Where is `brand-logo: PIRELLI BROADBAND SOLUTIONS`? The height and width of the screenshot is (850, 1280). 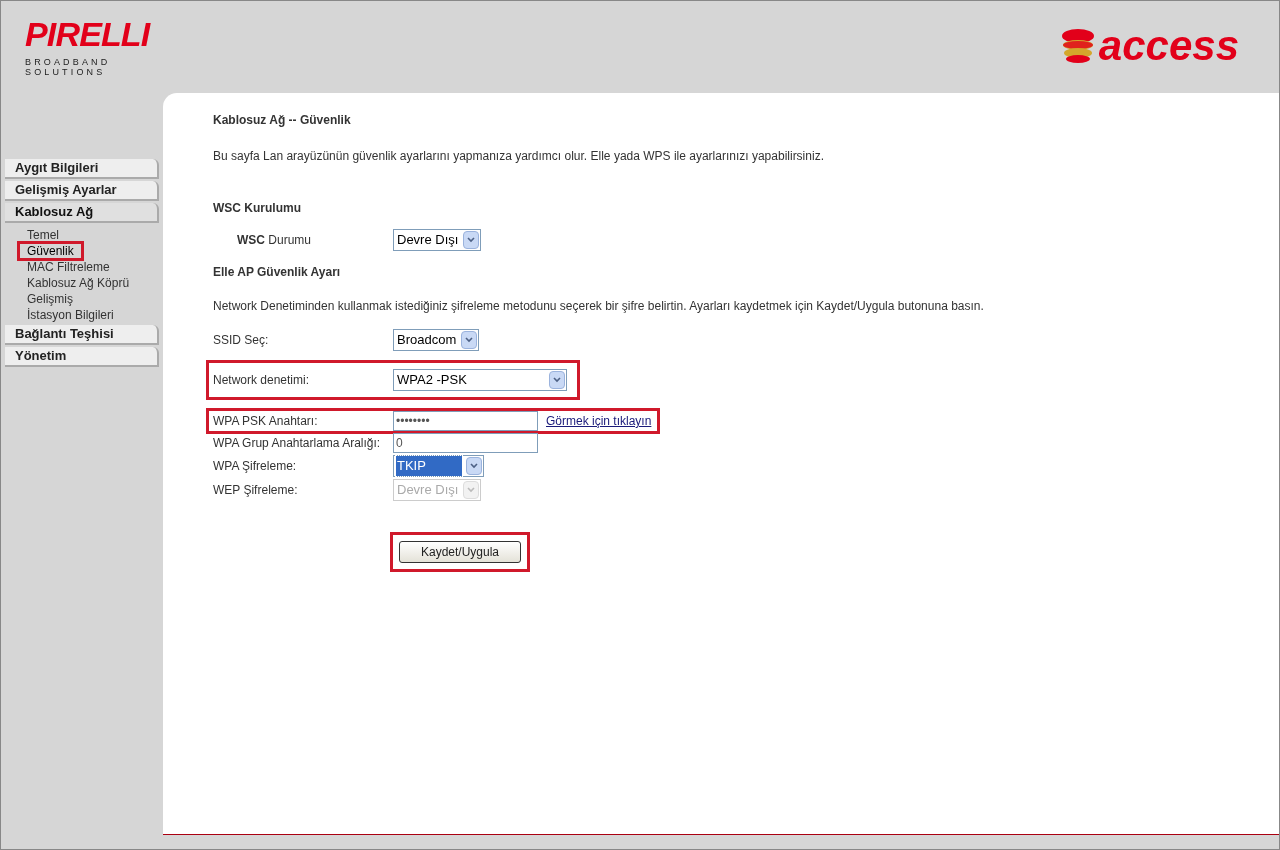 brand-logo: PIRELLI BROADBAND SOLUTIONS is located at coordinates (87, 47).